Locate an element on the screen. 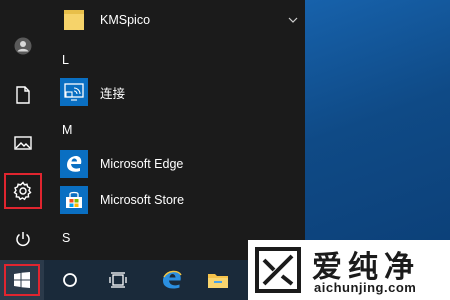 The height and width of the screenshot is (300, 450). power-icon is located at coordinates (23, 239).